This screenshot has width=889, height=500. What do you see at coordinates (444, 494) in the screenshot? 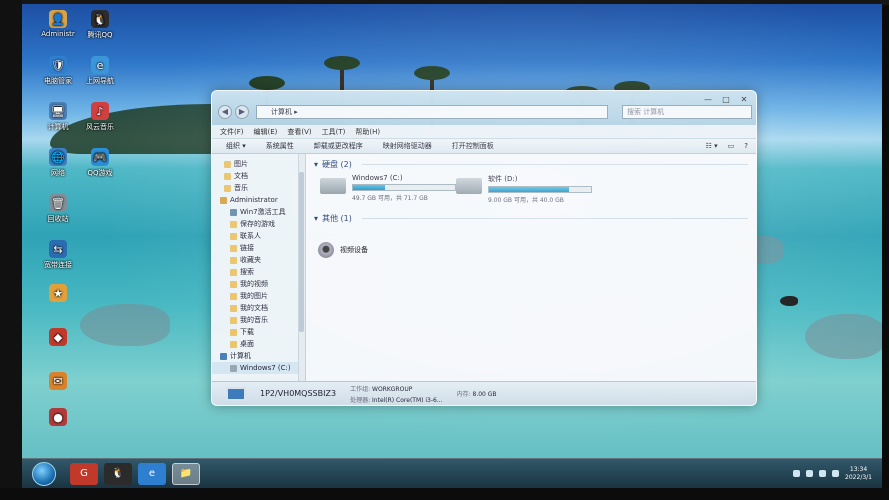
I see `monitor-bezel-bottom` at bounding box center [444, 494].